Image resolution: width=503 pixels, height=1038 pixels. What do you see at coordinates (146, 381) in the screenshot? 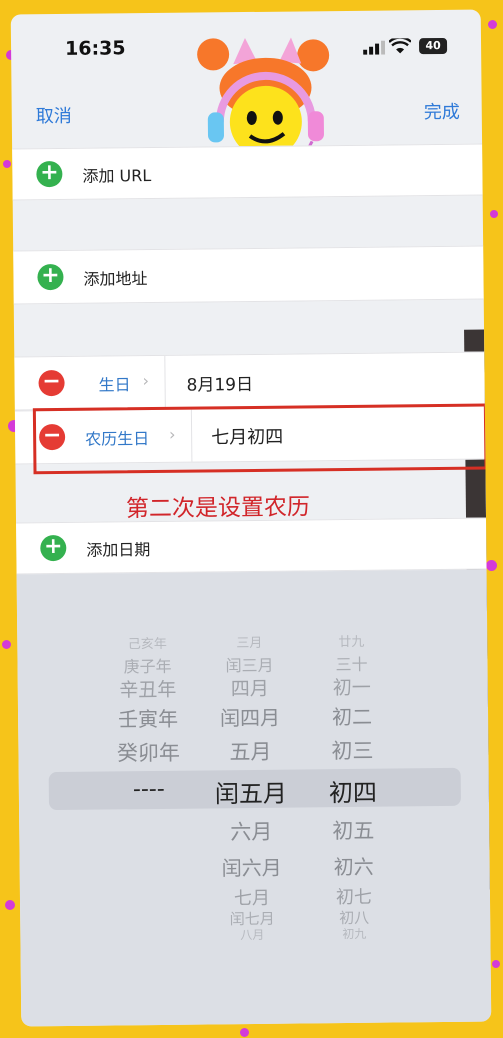
I see `birthday-chevron-icon: ›` at bounding box center [146, 381].